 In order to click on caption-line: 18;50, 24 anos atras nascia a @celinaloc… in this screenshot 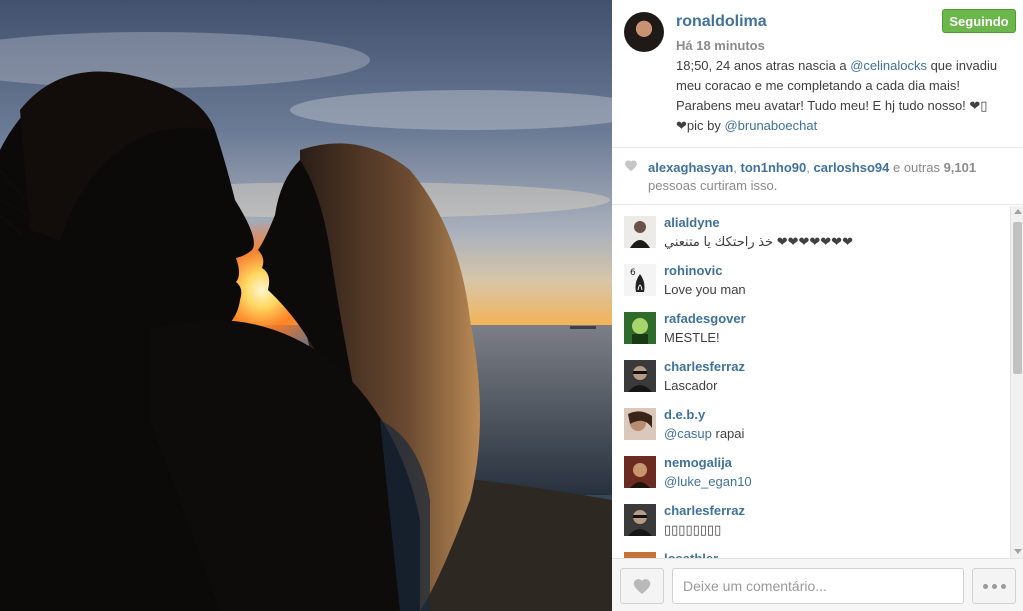, I will do `click(843, 66)`.